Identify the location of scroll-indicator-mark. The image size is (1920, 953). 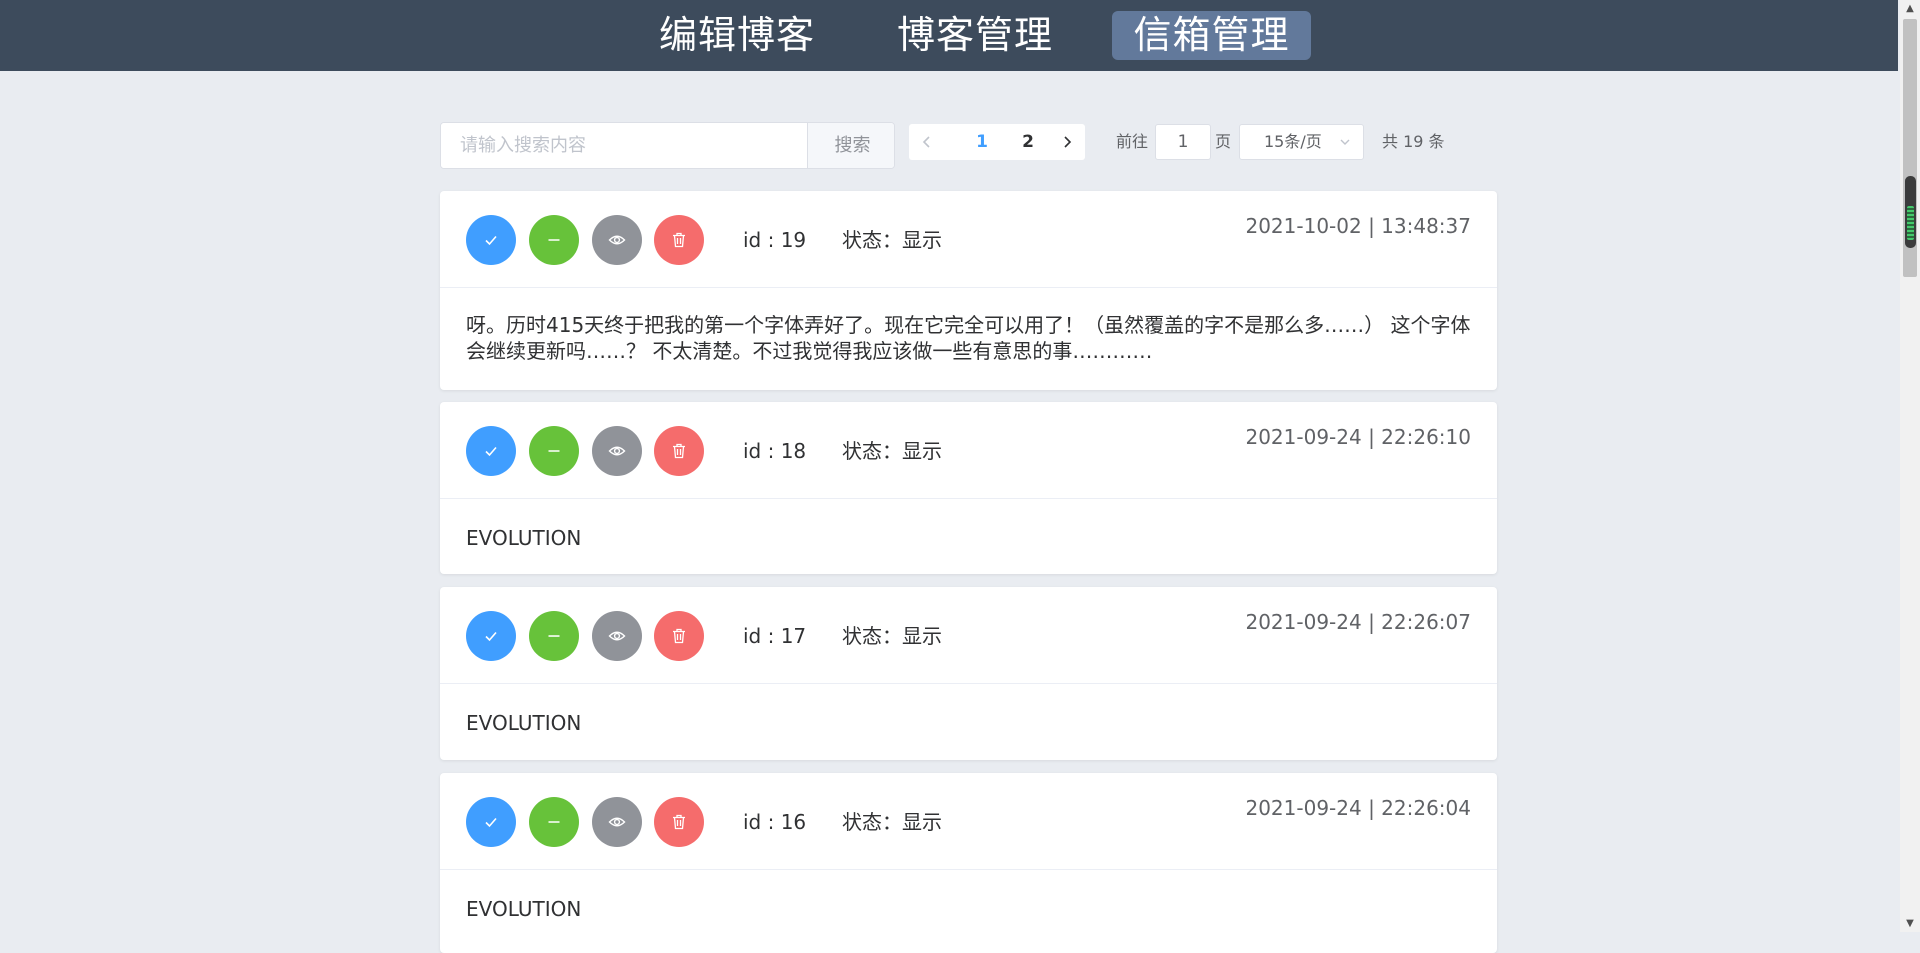
(1910, 223).